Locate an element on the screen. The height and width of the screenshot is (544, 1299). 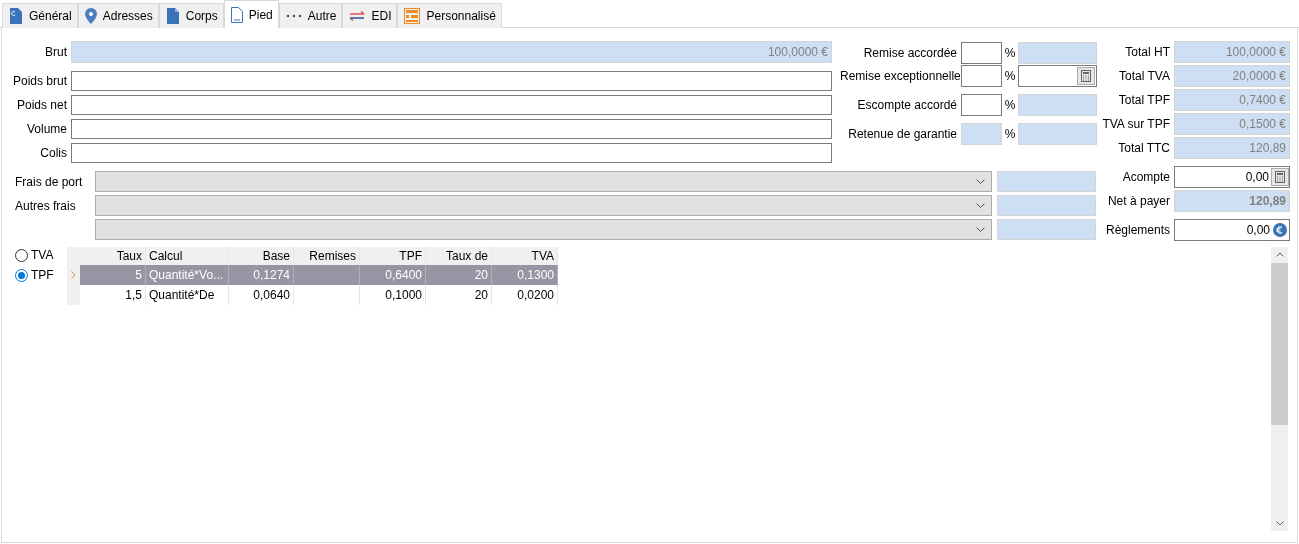
total-field: 100,0000 € is located at coordinates (1232, 52).